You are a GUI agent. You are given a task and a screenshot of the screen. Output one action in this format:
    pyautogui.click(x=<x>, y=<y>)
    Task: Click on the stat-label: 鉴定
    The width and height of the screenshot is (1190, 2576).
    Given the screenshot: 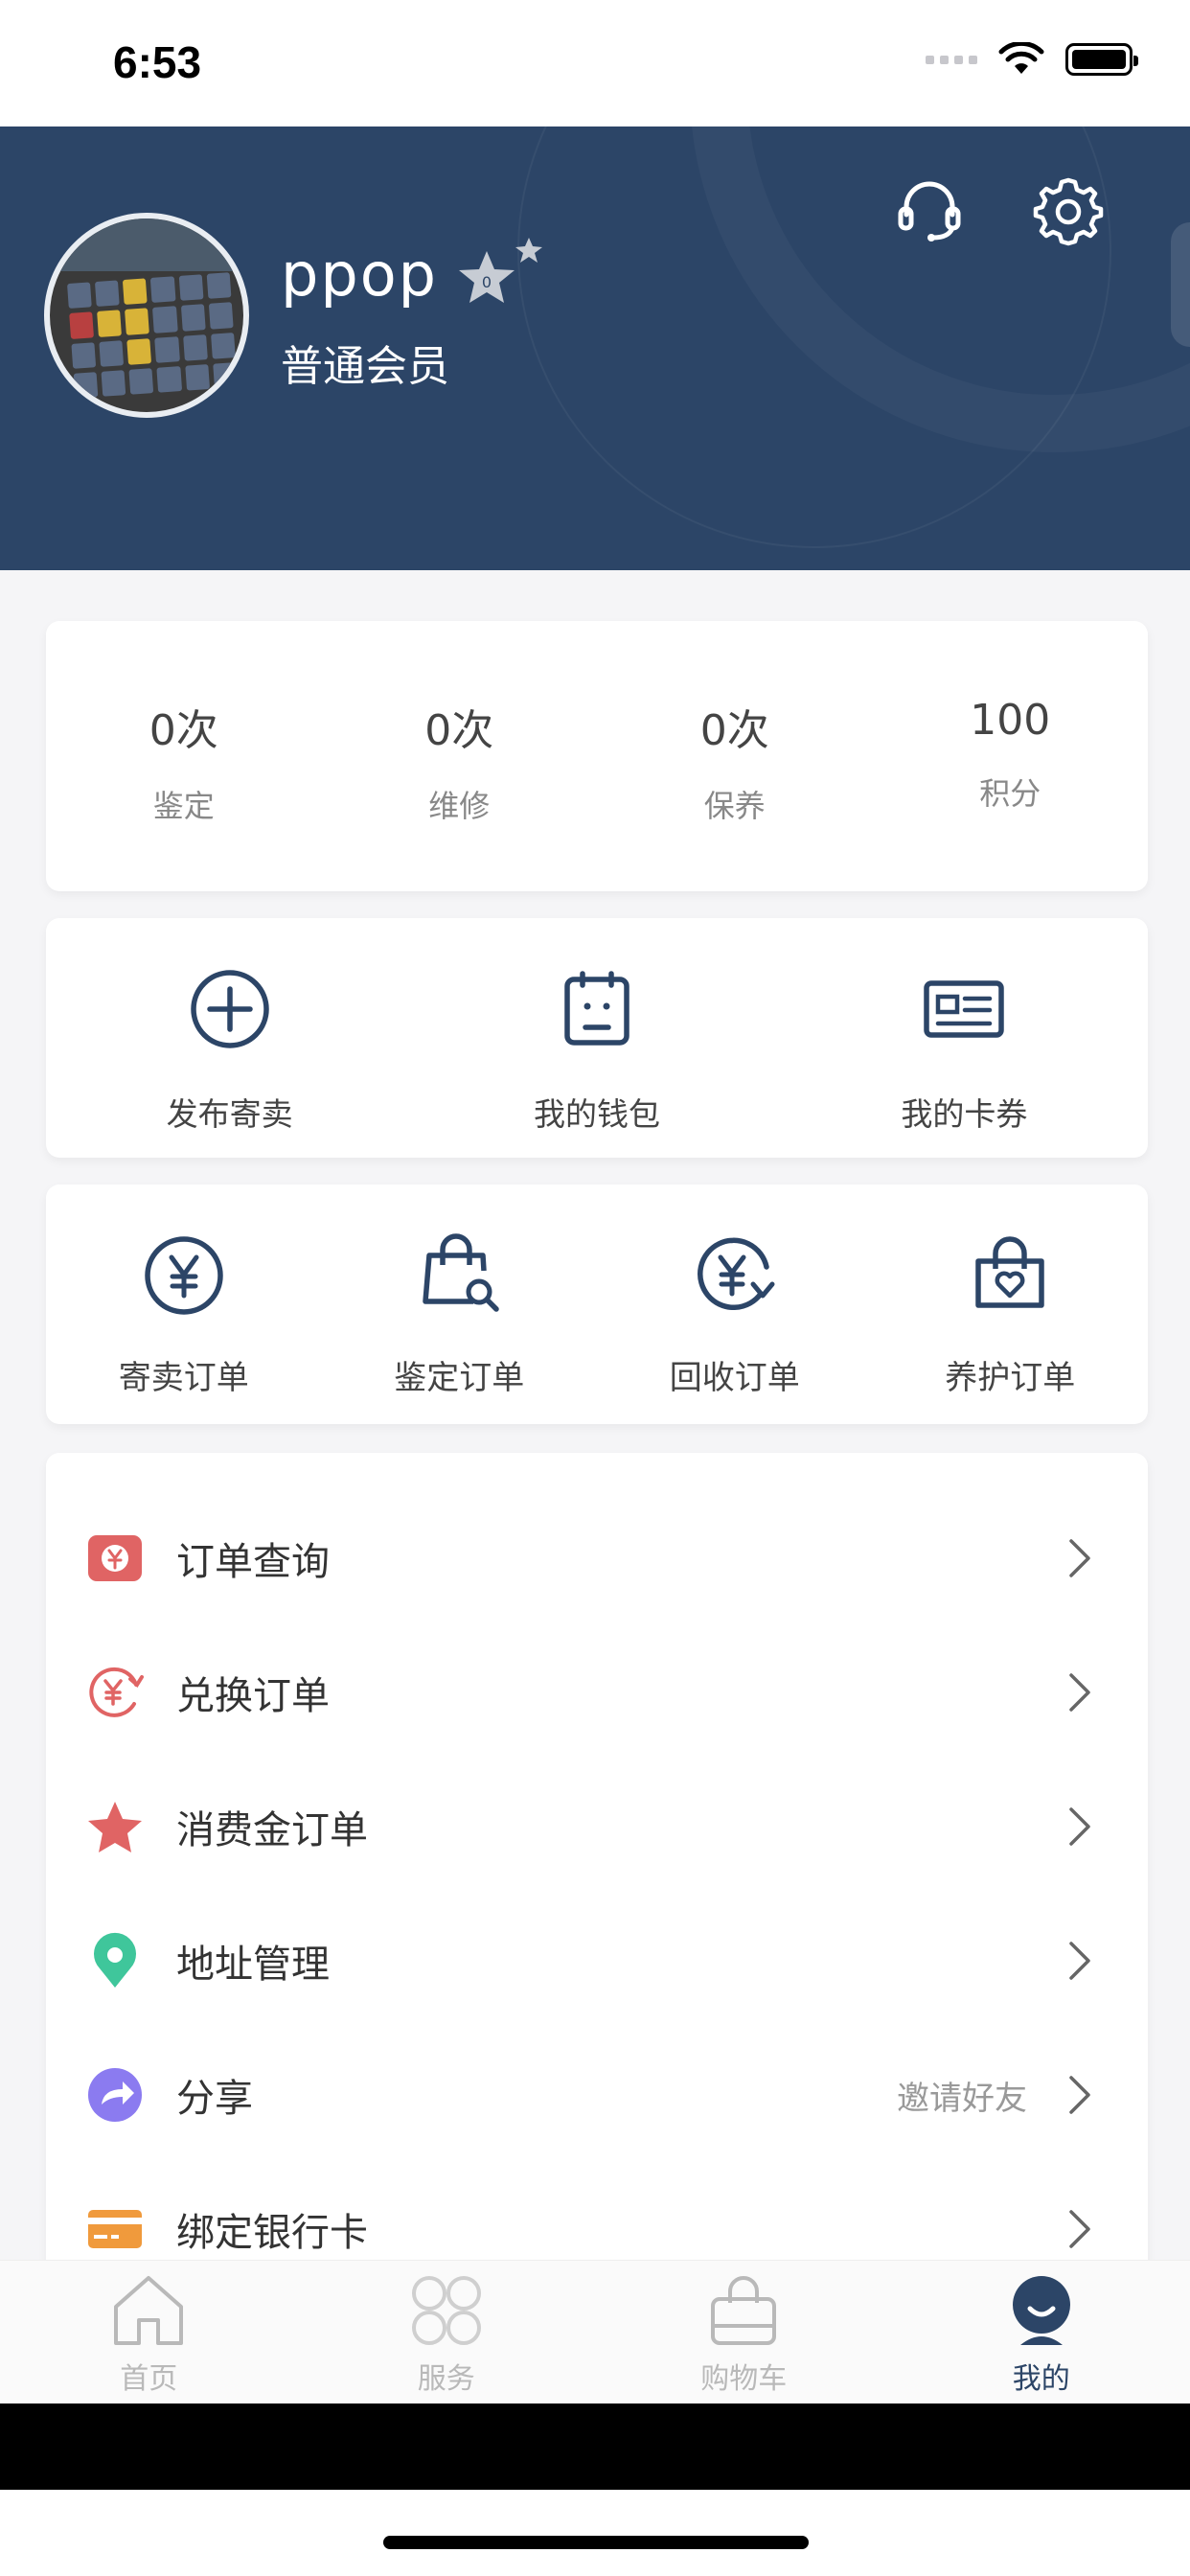 What is the action you would take?
    pyautogui.click(x=183, y=806)
    